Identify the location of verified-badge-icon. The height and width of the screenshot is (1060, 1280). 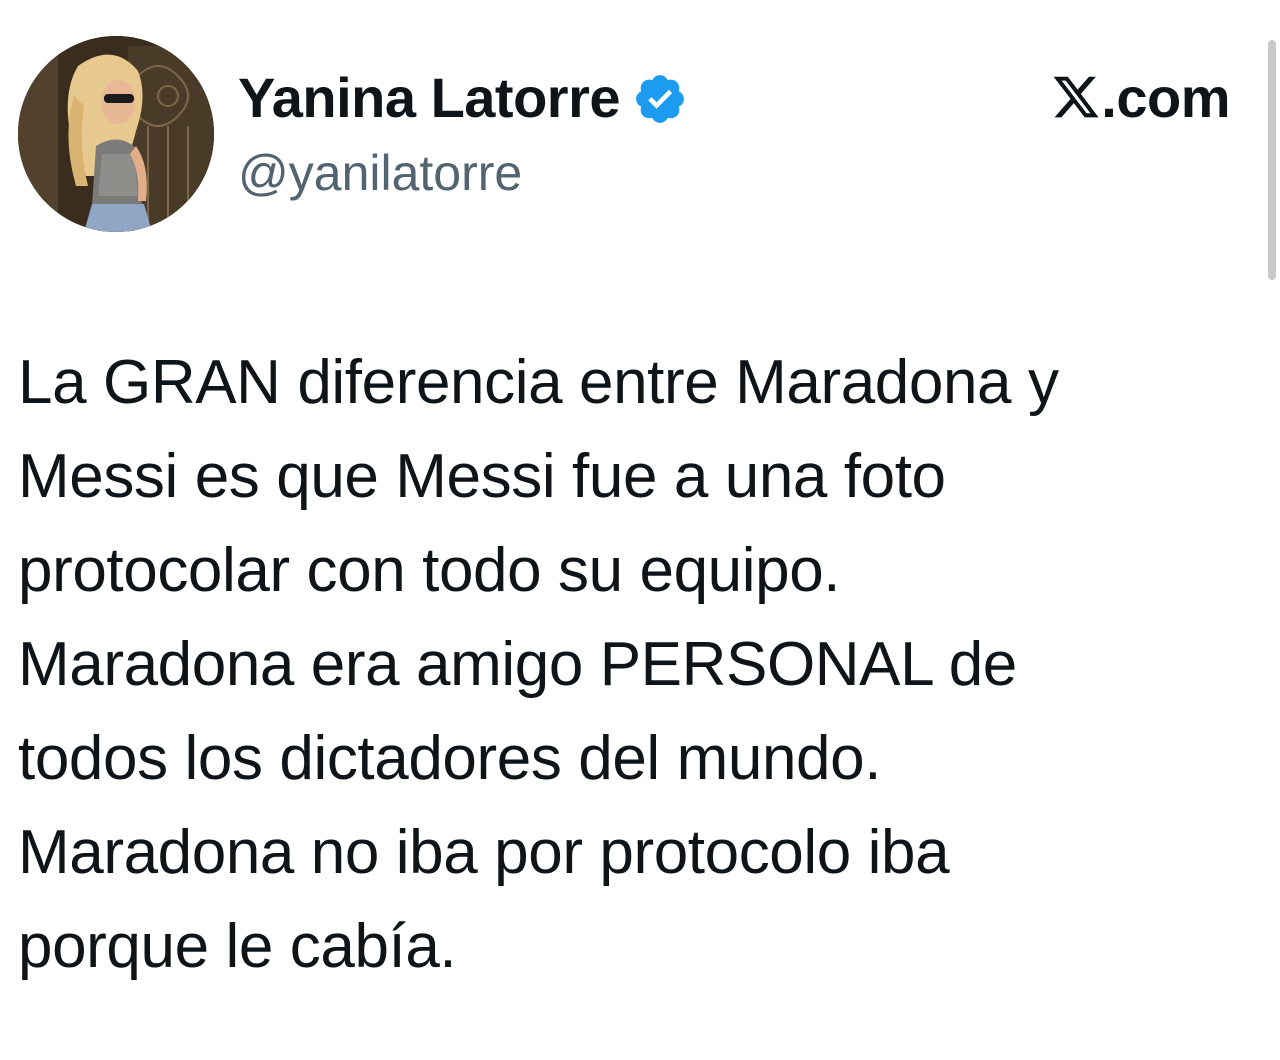
(660, 99).